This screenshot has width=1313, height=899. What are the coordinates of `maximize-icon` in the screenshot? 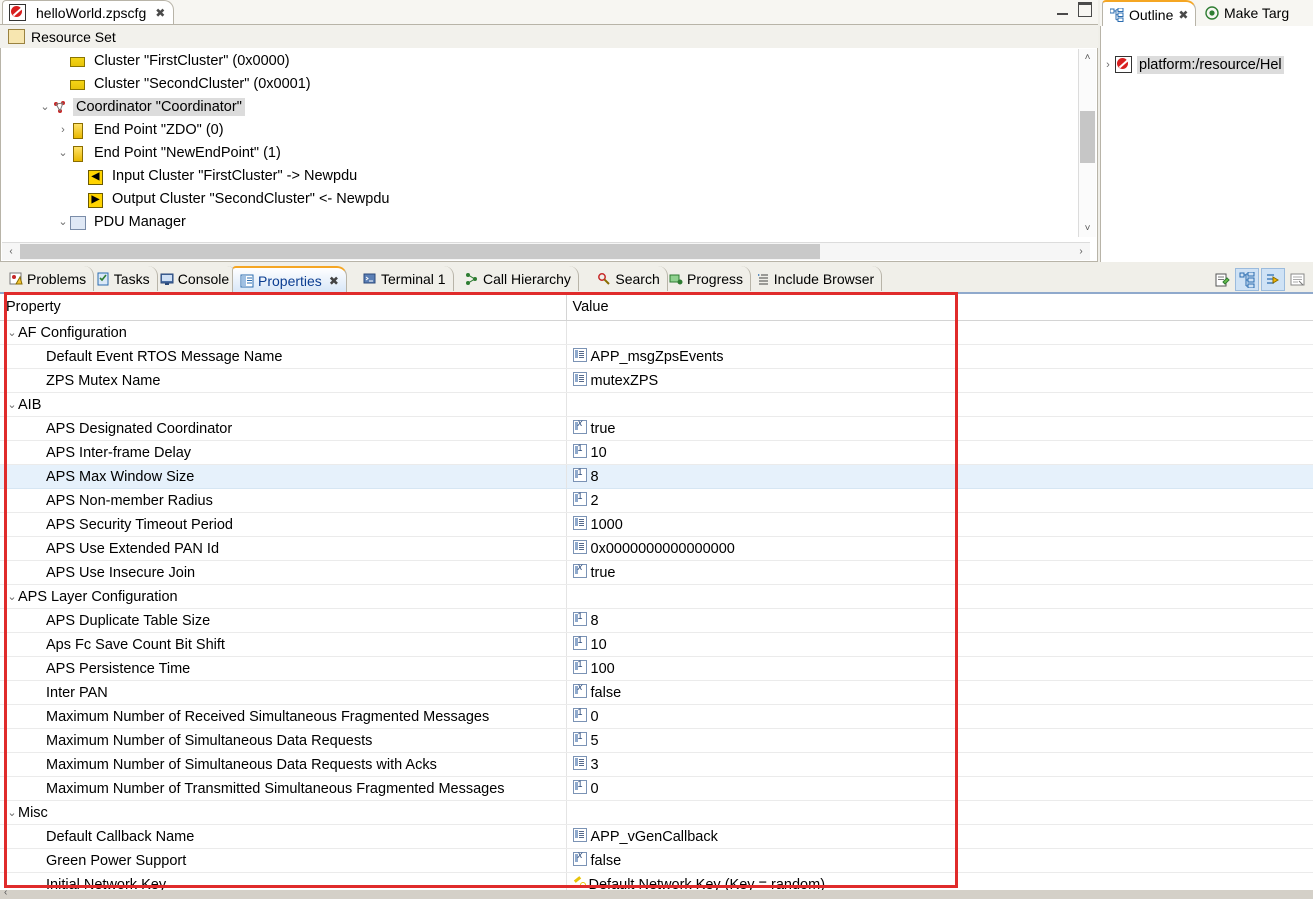 It's located at (1085, 9).